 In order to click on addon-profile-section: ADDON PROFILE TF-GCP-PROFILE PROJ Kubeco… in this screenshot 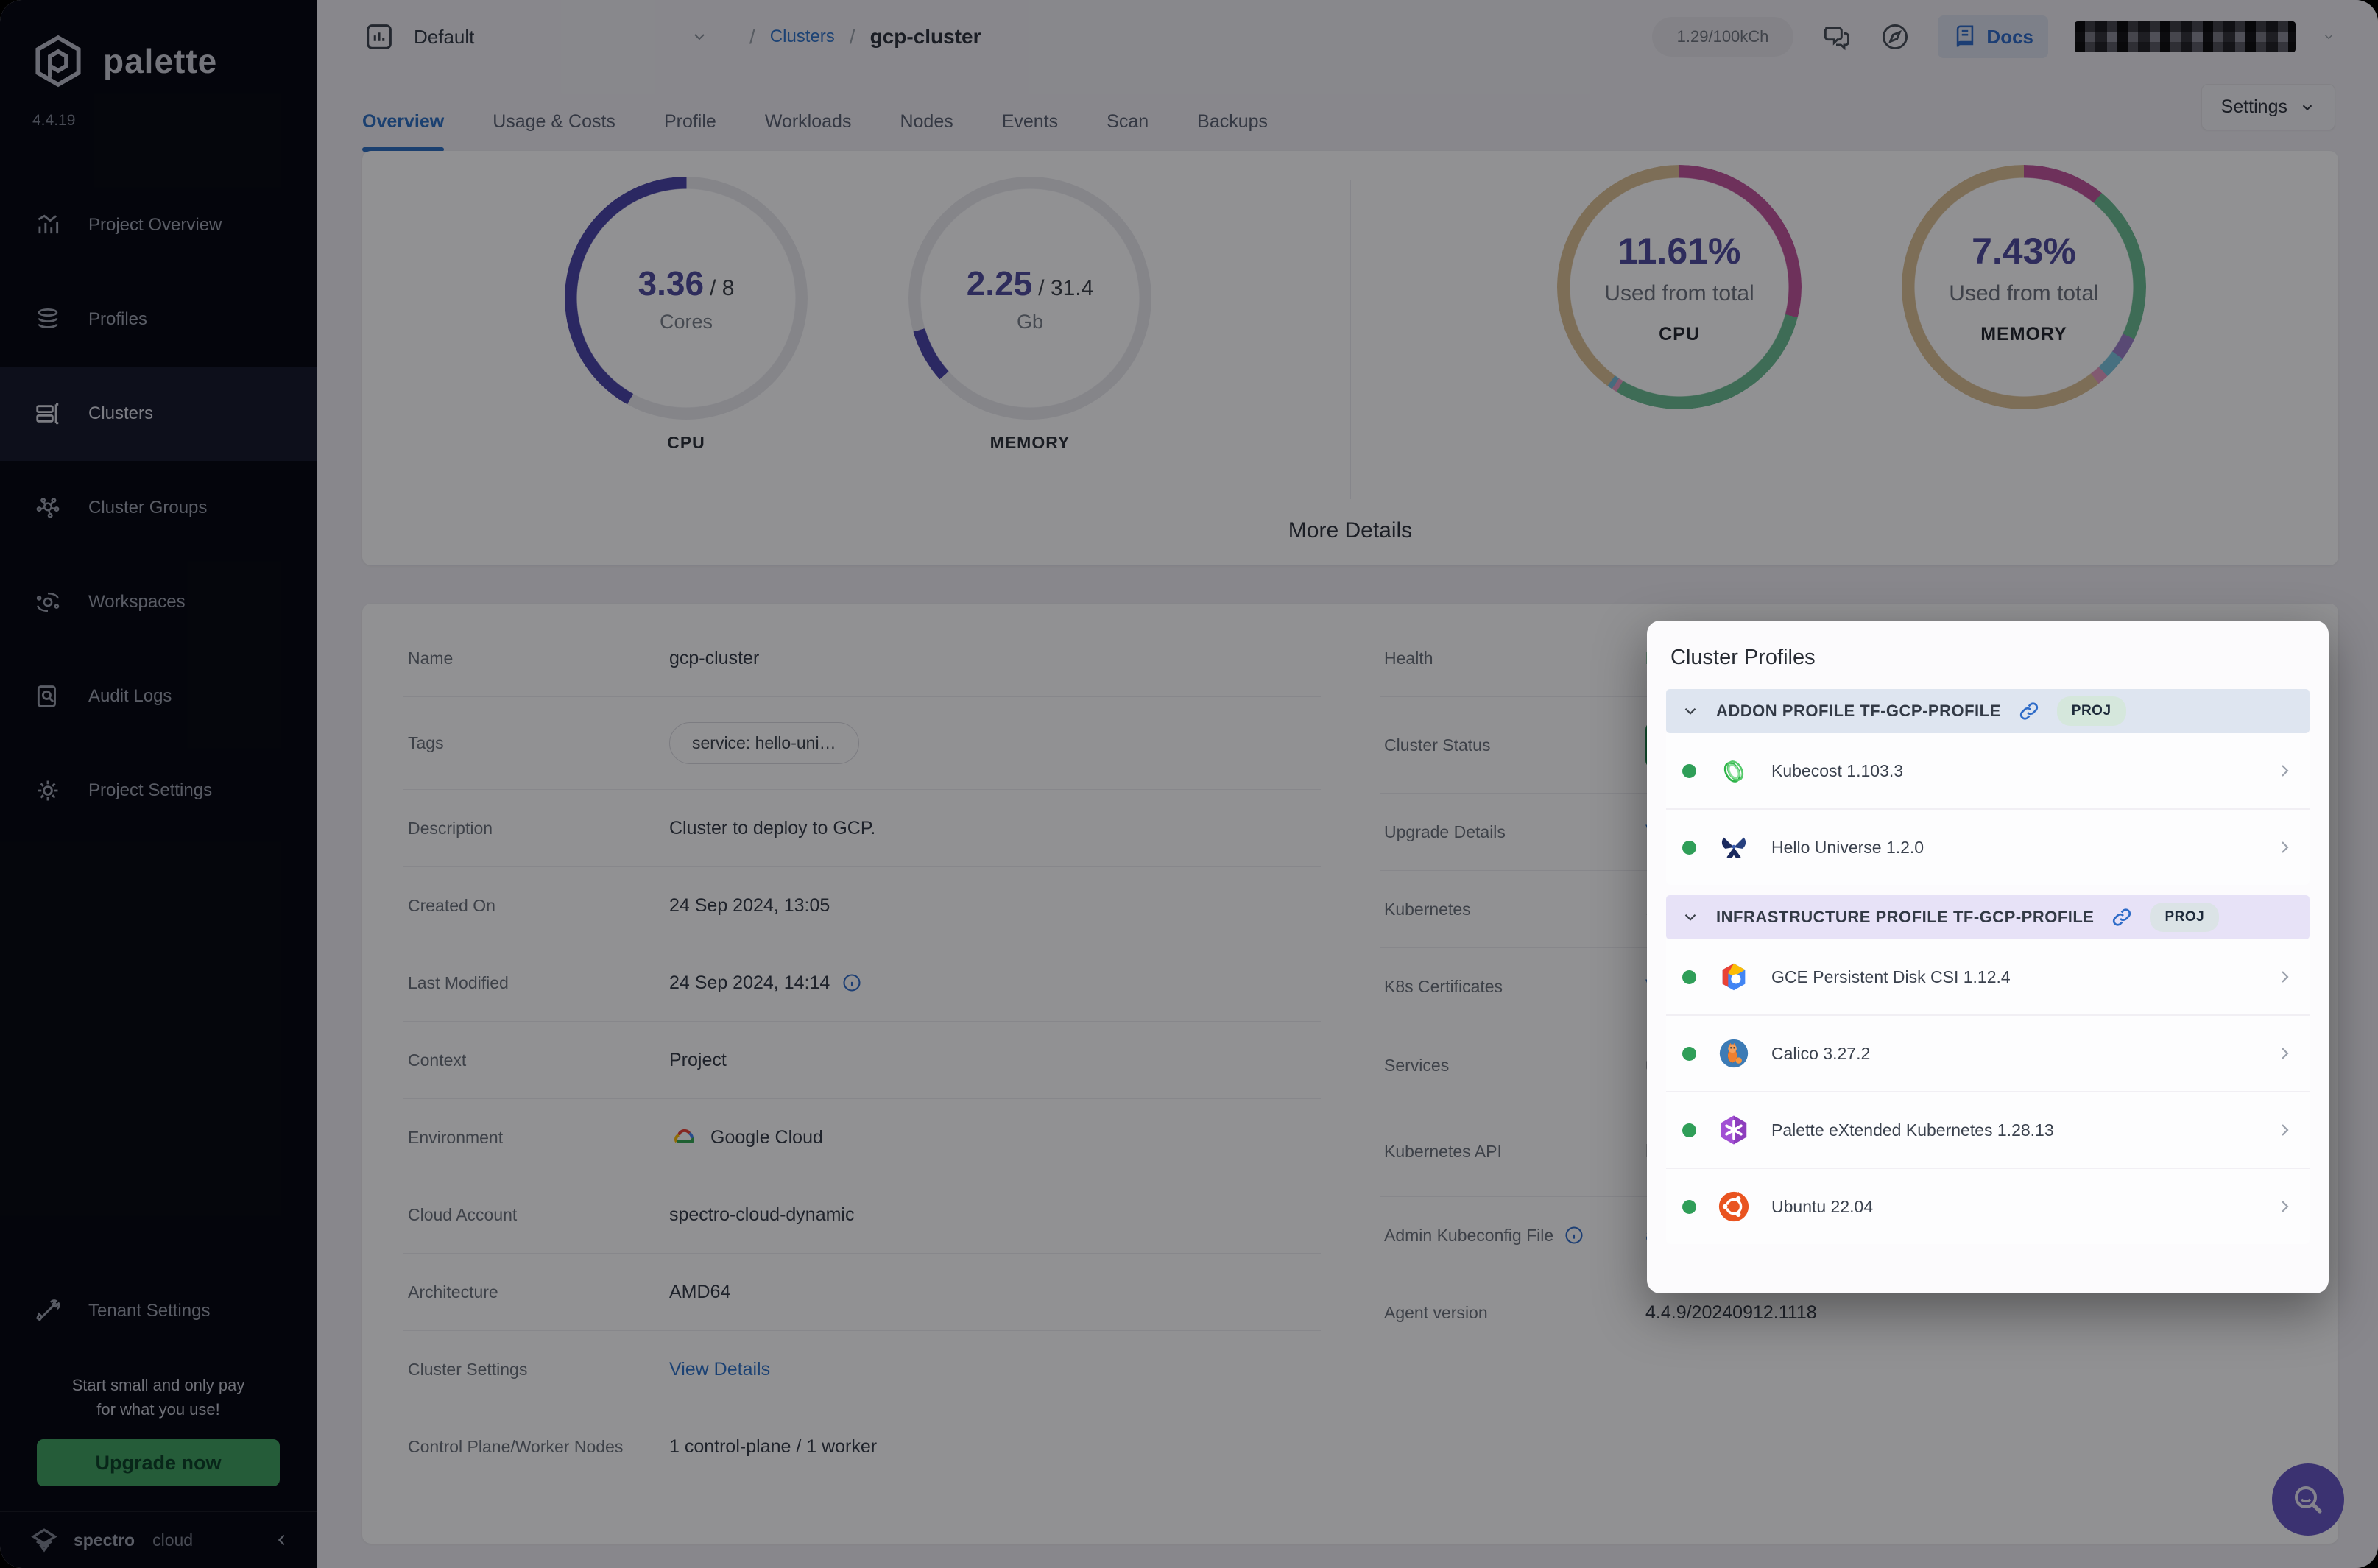, I will do `click(1988, 787)`.